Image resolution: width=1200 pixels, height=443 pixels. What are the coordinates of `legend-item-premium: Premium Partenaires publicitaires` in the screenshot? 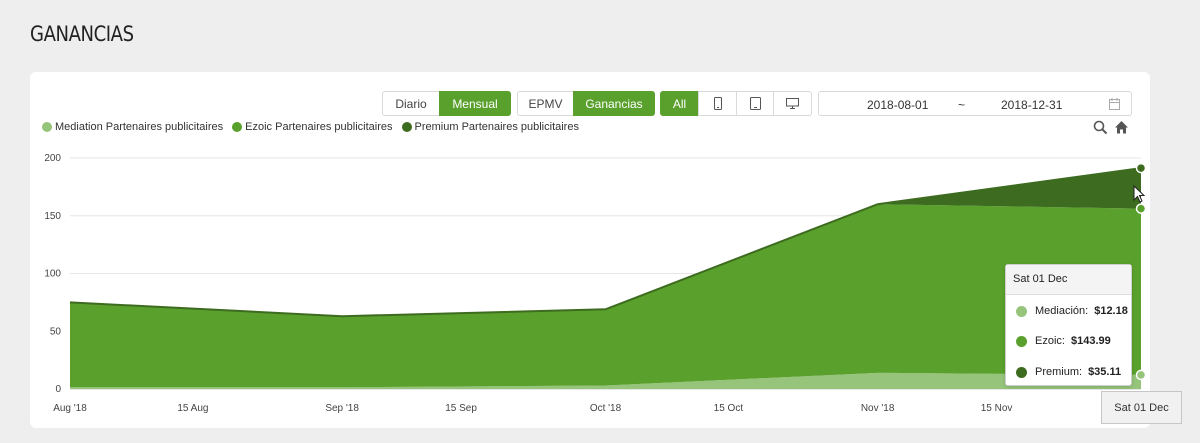 It's located at (490, 127).